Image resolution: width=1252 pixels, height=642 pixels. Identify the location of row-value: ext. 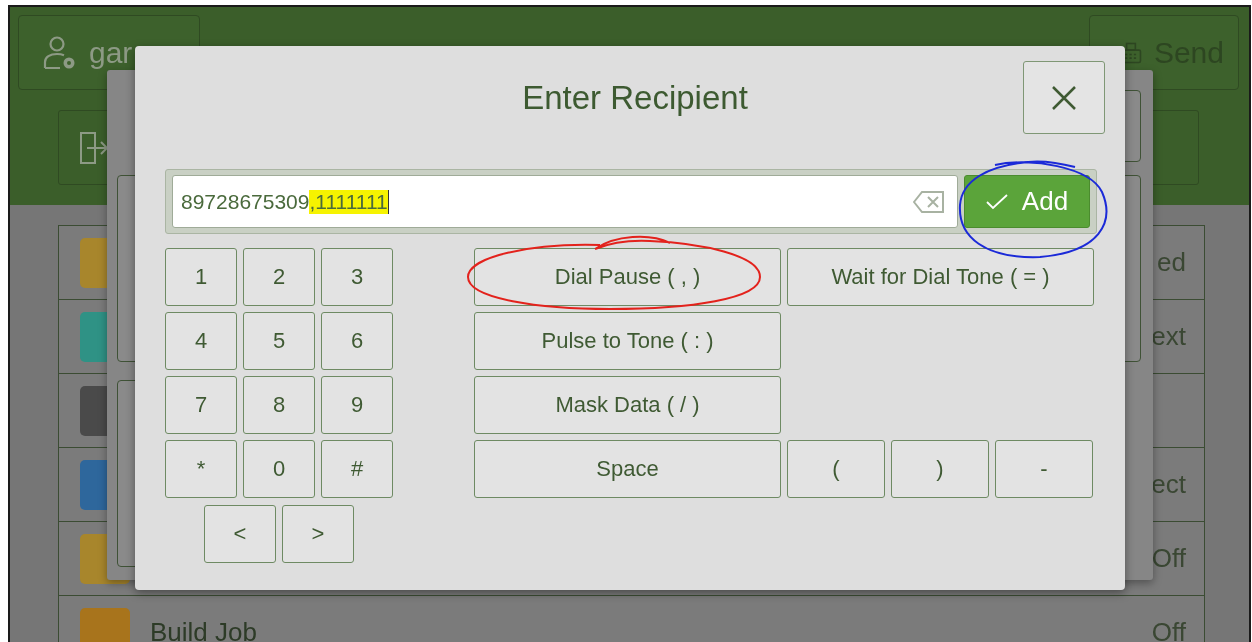
(1168, 336).